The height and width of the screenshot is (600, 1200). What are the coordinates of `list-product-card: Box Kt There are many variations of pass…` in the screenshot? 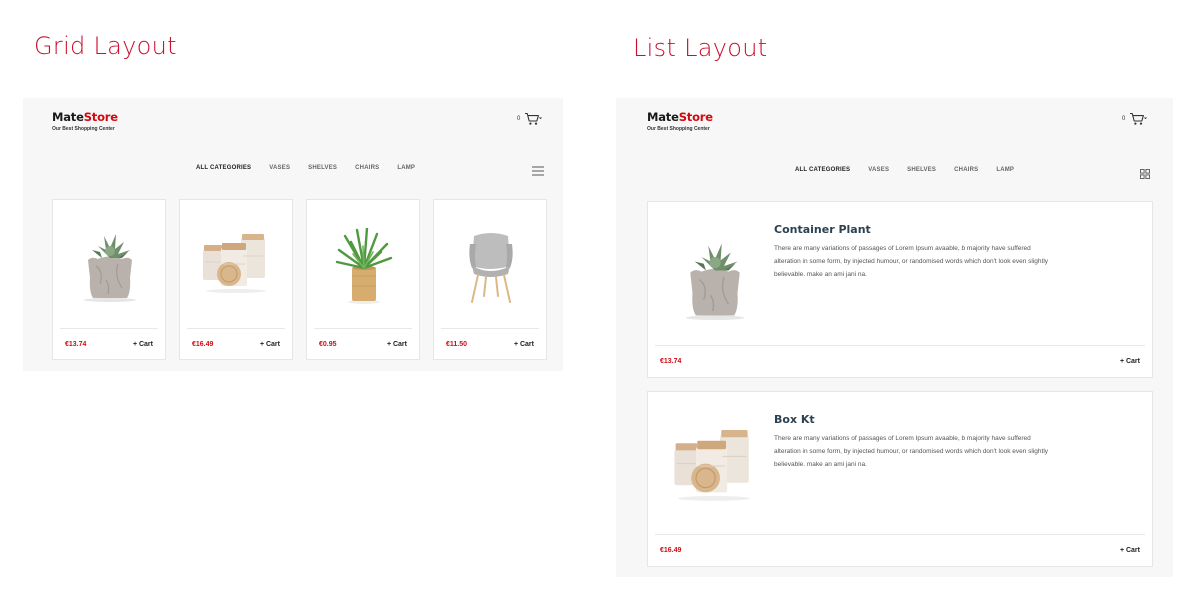 It's located at (900, 479).